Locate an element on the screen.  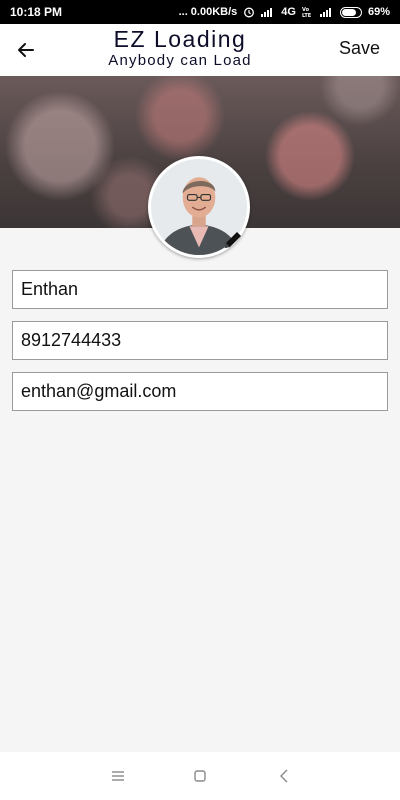
network-type: 4G is located at coordinates (288, 12).